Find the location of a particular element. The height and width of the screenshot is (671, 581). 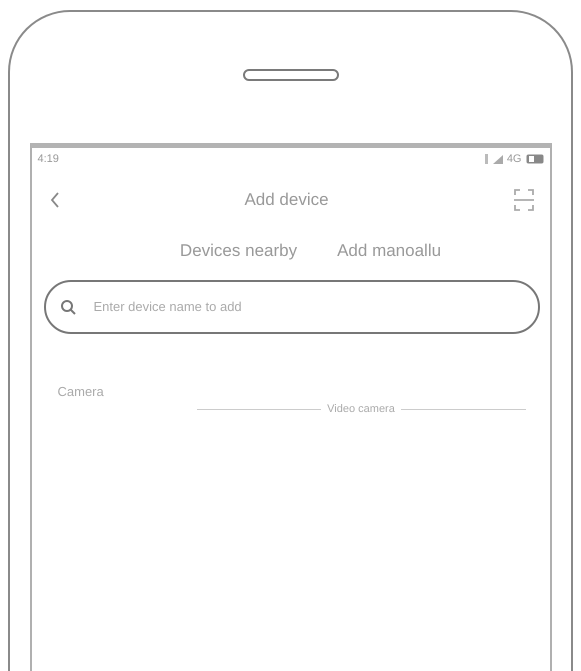

back-icon is located at coordinates (55, 200).